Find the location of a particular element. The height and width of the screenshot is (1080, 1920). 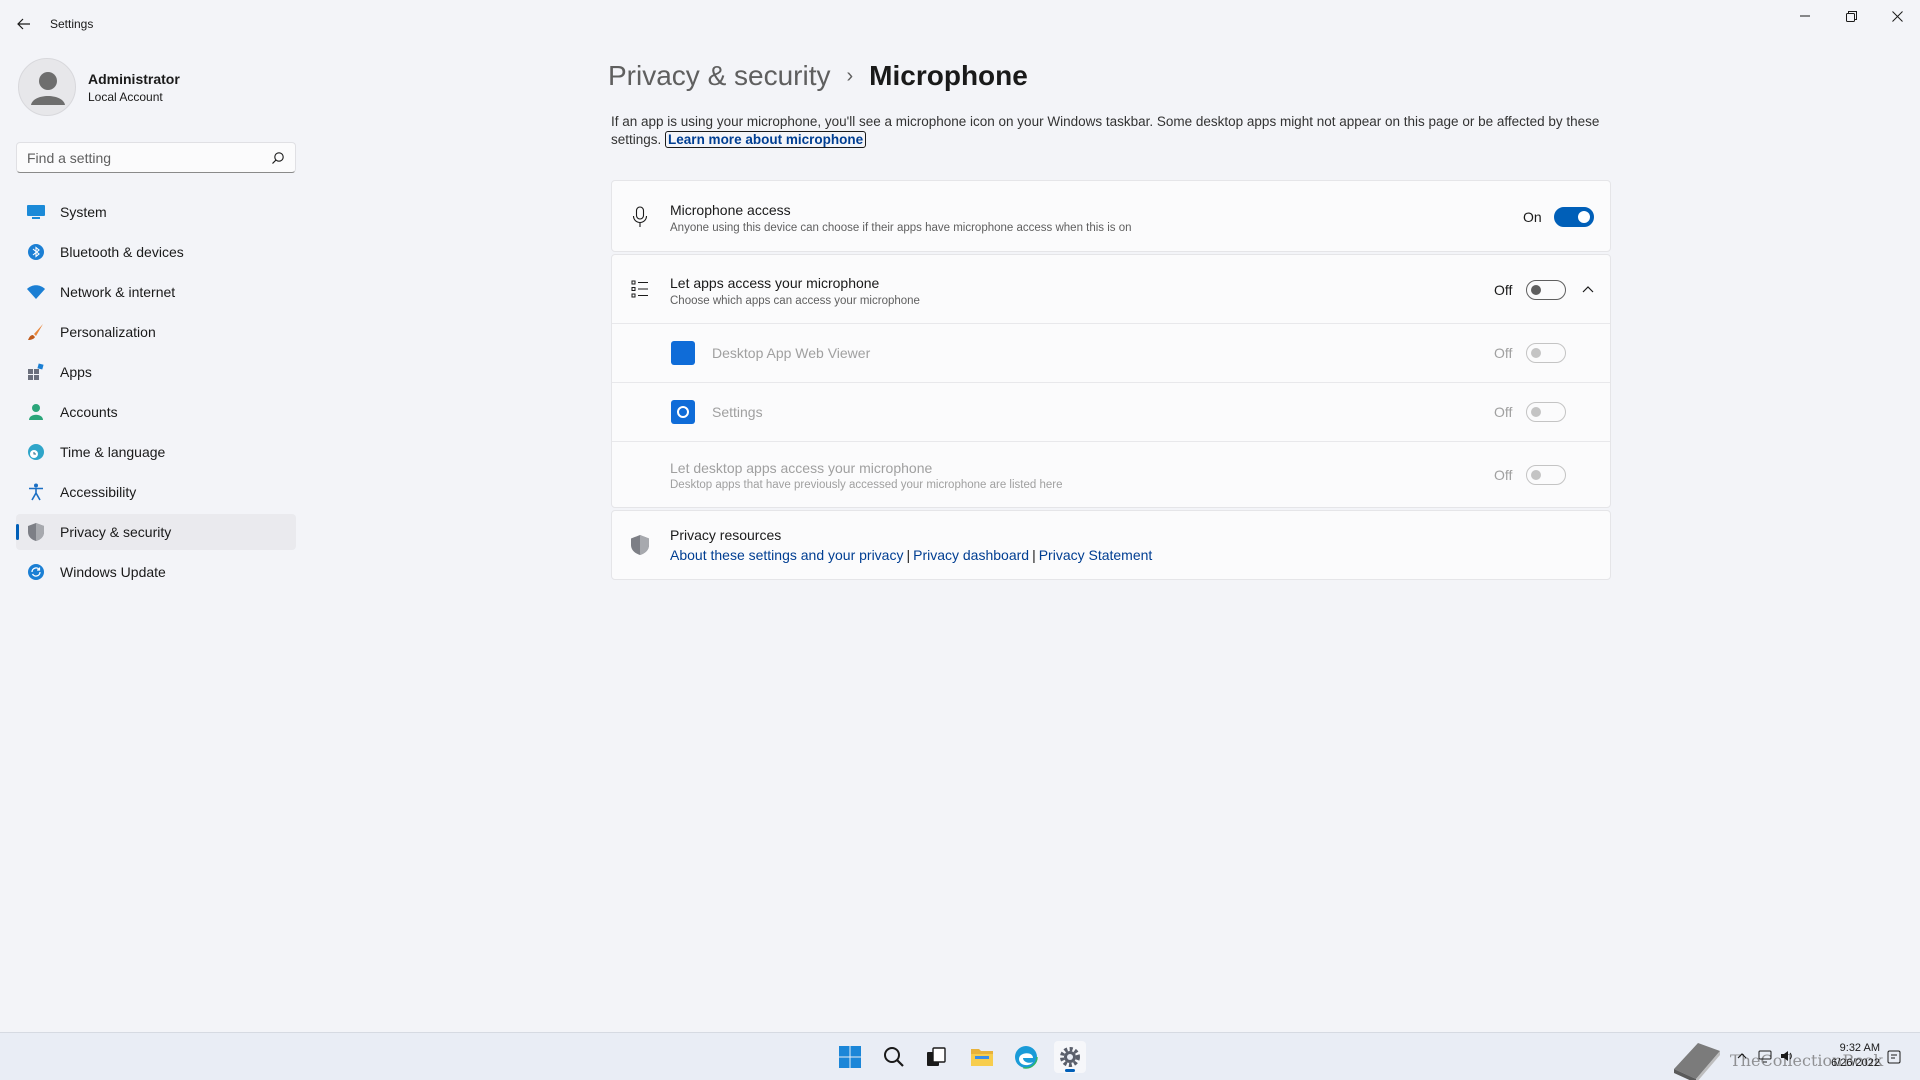

user-account-type: Local Account is located at coordinates (125, 97).